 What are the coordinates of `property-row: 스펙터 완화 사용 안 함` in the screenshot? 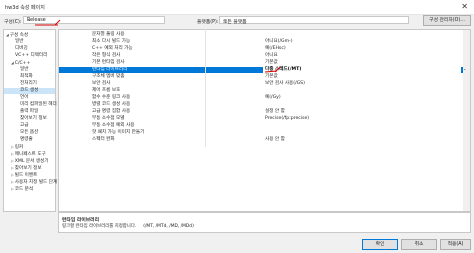 It's located at (261, 140).